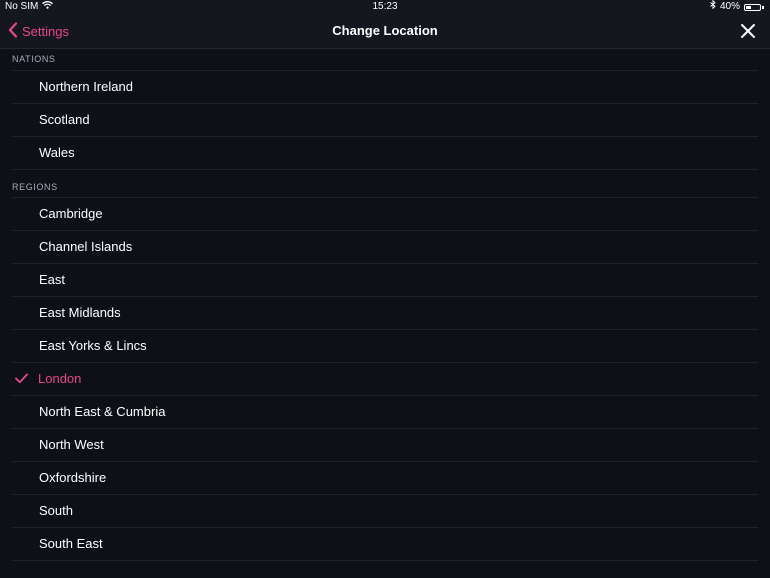  What do you see at coordinates (21, 378) in the screenshot?
I see `checkmark-icon` at bounding box center [21, 378].